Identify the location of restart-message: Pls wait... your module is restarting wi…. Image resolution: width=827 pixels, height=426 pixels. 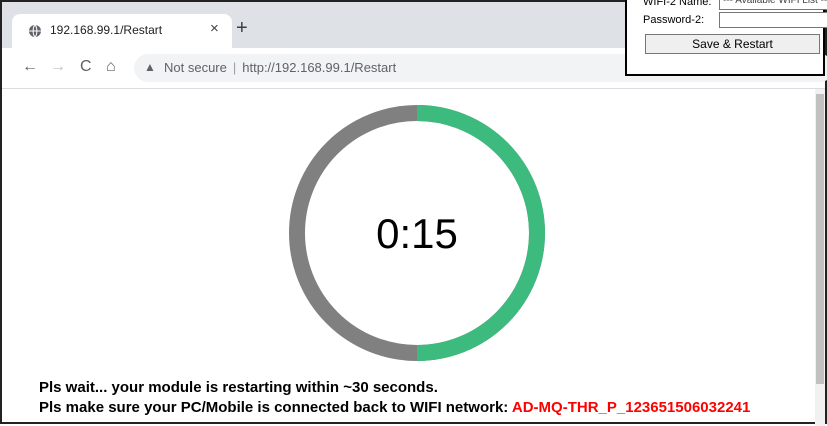
(238, 387).